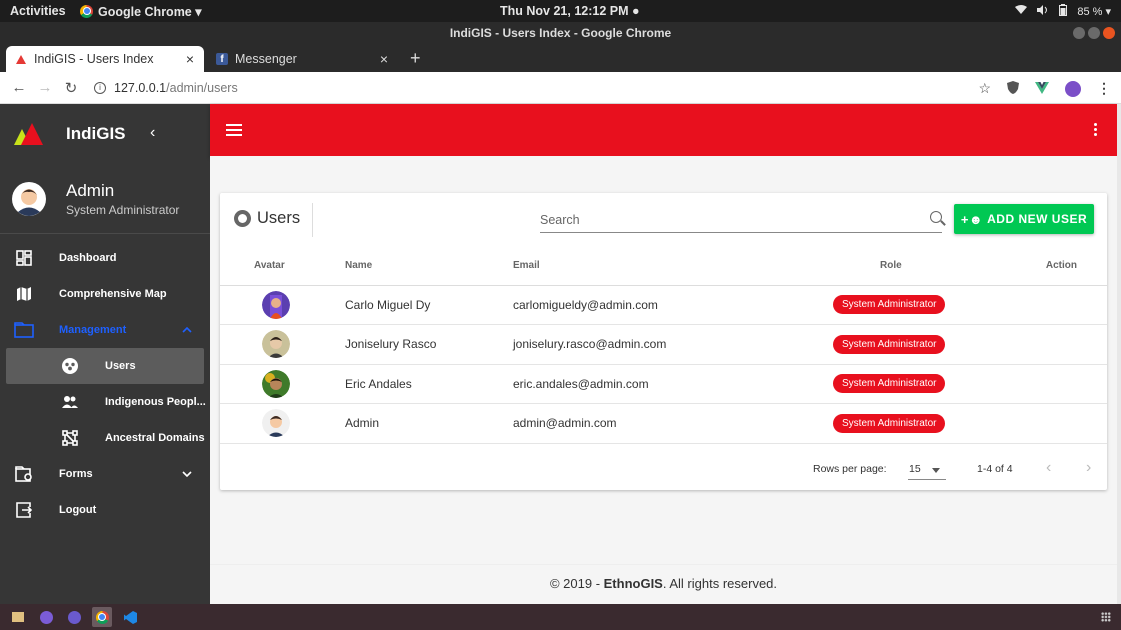  I want to click on url-field: i 127.0.0.1/admin/users, so click(166, 88).